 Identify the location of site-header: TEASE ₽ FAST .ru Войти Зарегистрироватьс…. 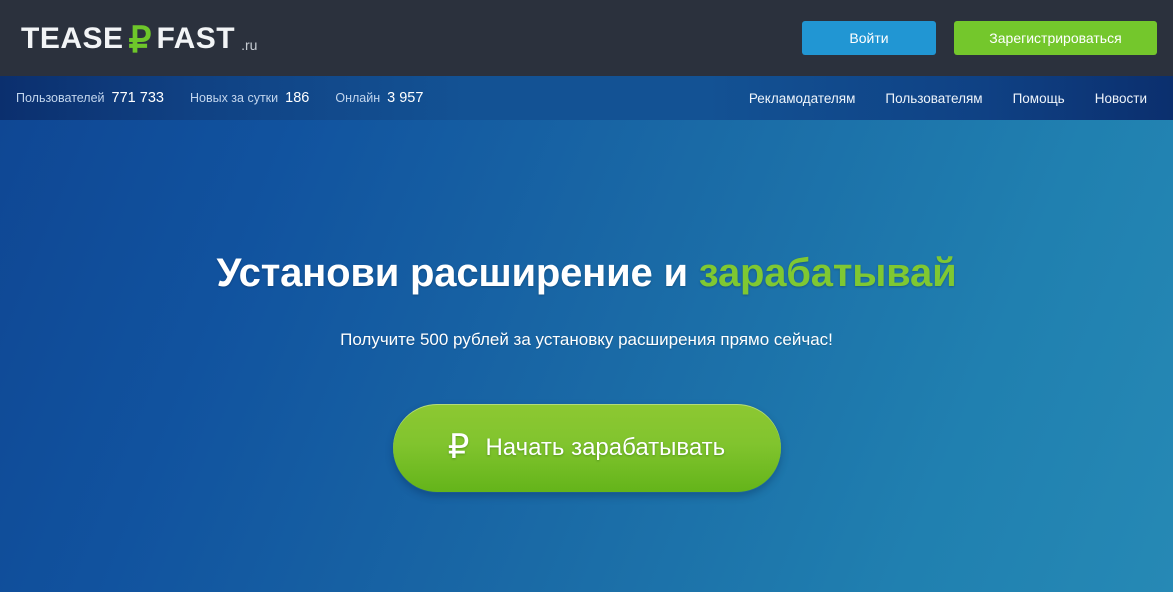
(586, 38).